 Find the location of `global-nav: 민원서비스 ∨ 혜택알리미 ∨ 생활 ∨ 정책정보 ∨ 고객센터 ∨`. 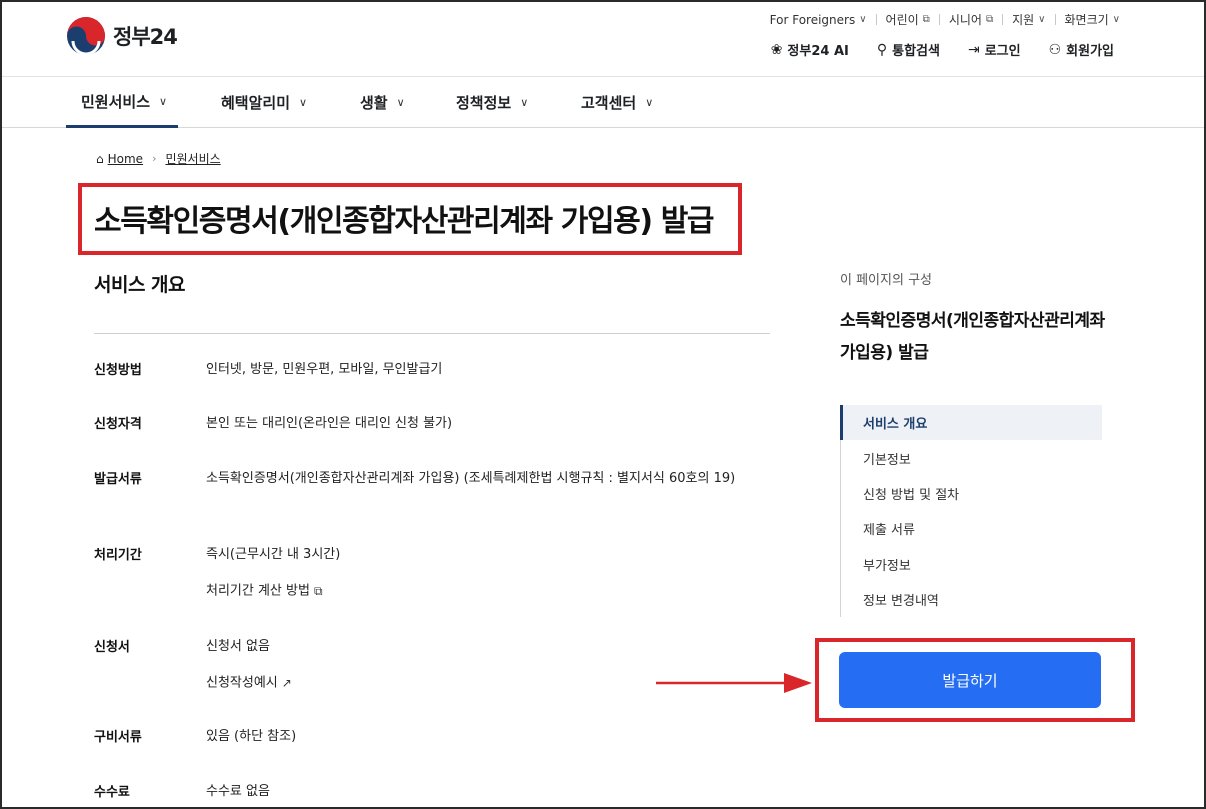

global-nav: 민원서비스 ∨ 혜택알리미 ∨ 생활 ∨ 정책정보 ∨ 고객센터 ∨ is located at coordinates (603, 102).